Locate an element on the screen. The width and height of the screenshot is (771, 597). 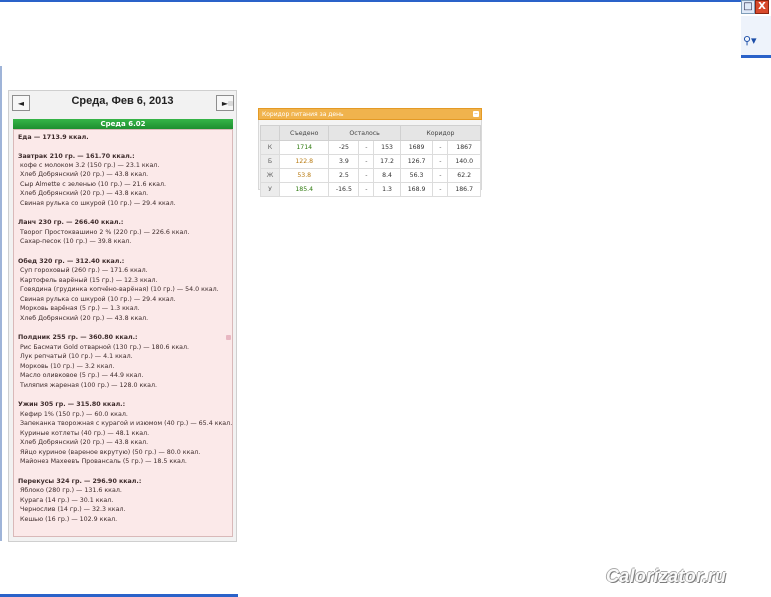
eaten-cell: 1714 is located at coordinates (304, 147).